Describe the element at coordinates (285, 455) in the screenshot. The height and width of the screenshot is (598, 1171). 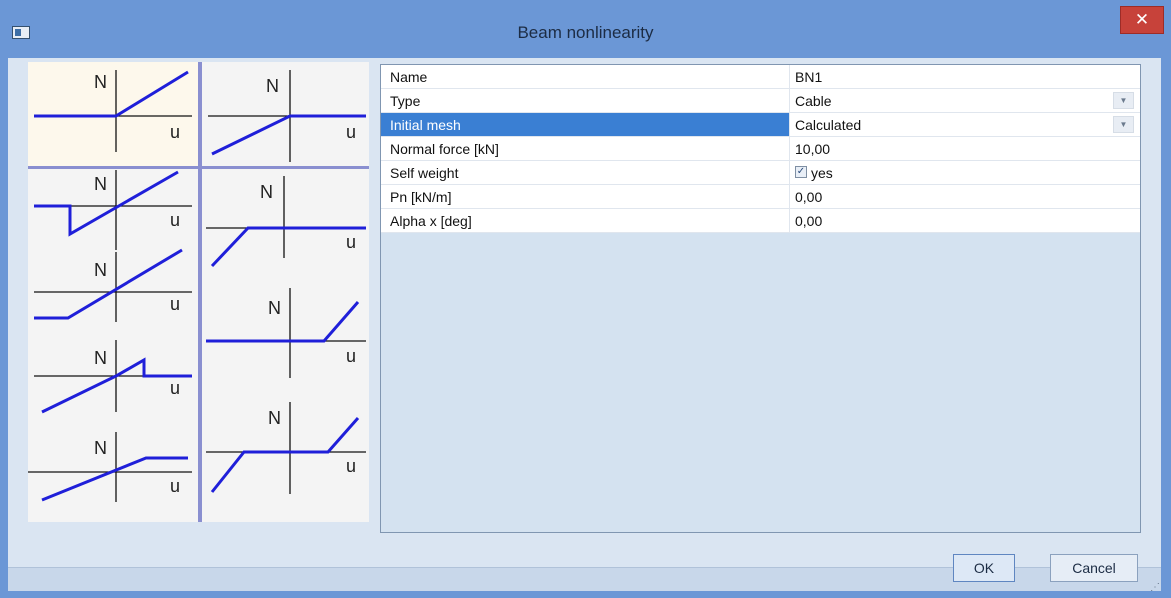
I see `diagram-limit-both-gap` at that location.